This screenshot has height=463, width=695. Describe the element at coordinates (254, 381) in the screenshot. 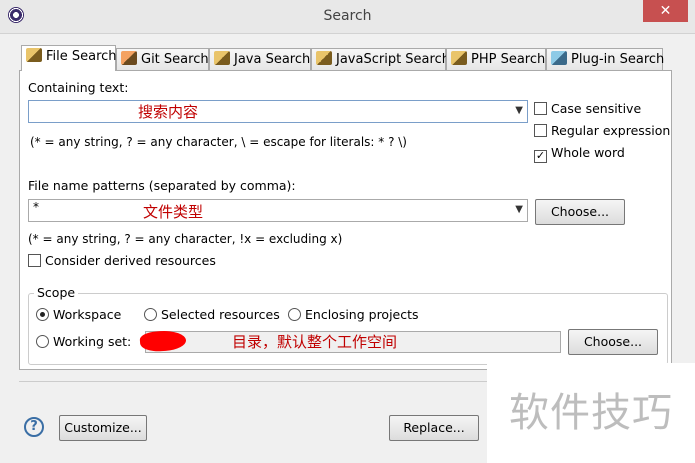

I see `footer-separator` at that location.